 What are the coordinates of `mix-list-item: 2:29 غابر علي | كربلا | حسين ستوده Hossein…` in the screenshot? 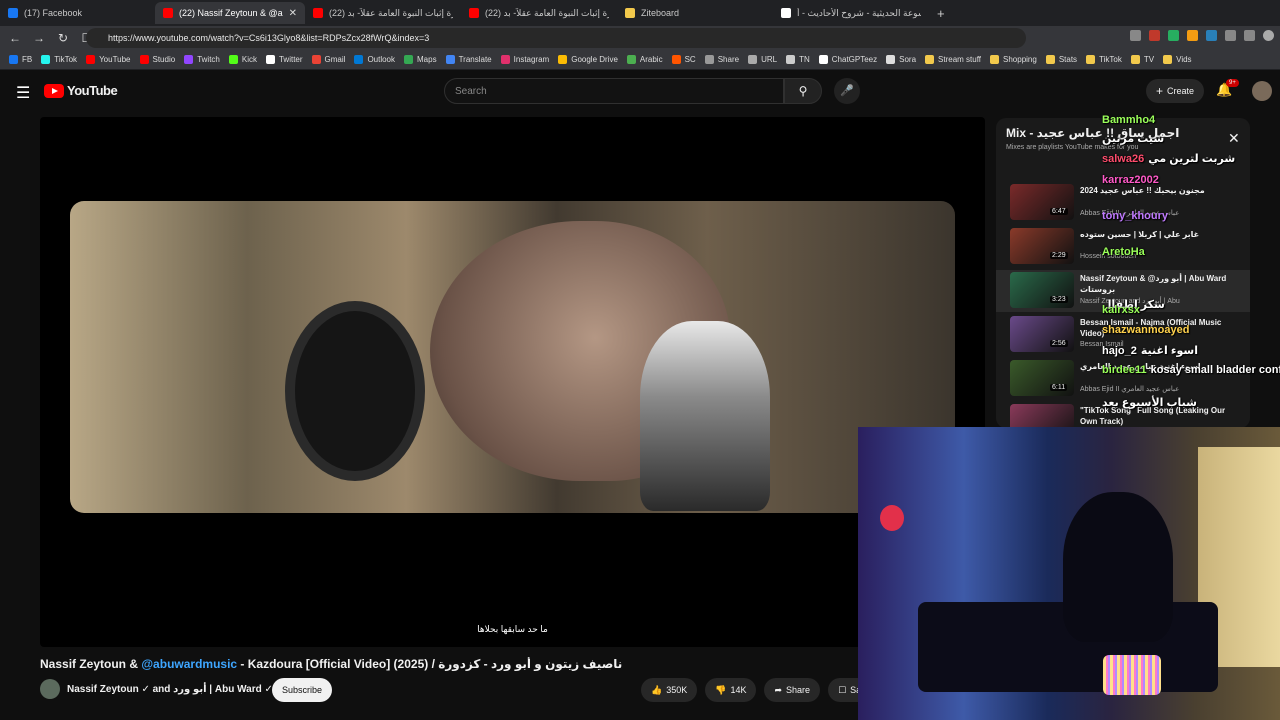 It's located at (1123, 247).